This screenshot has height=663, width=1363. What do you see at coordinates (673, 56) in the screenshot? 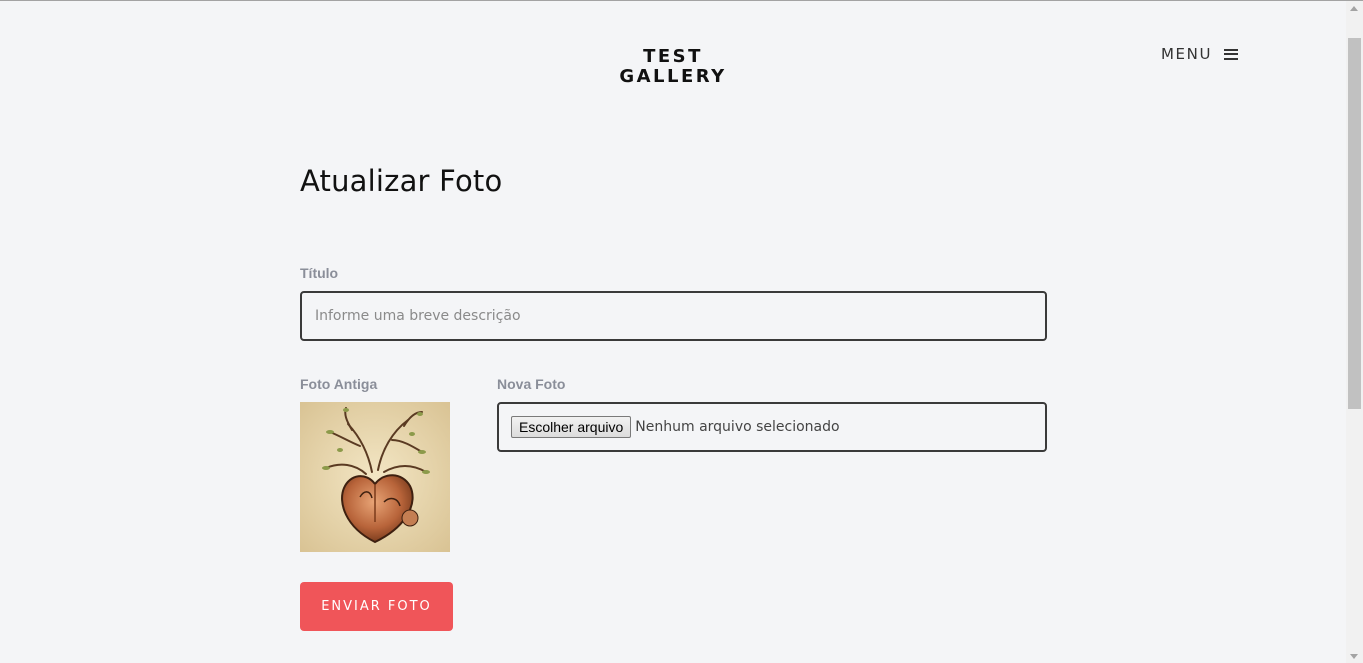
I see `logo-line-1: TEST` at bounding box center [673, 56].